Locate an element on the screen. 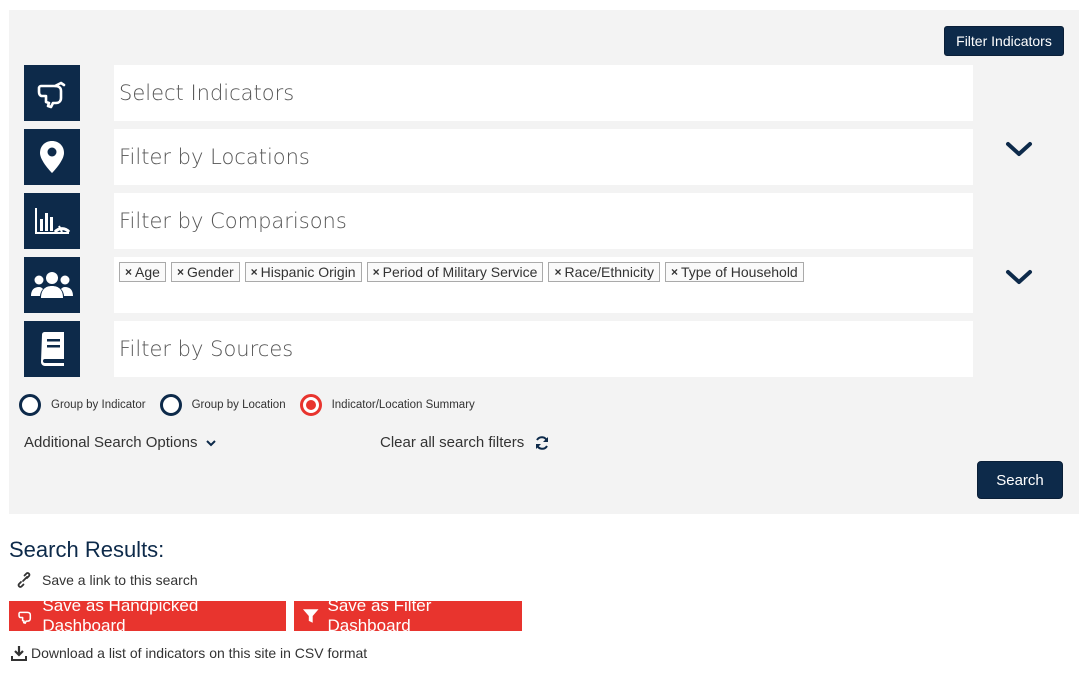 The width and height of the screenshot is (1088, 685). funnel-icon is located at coordinates (310, 616).